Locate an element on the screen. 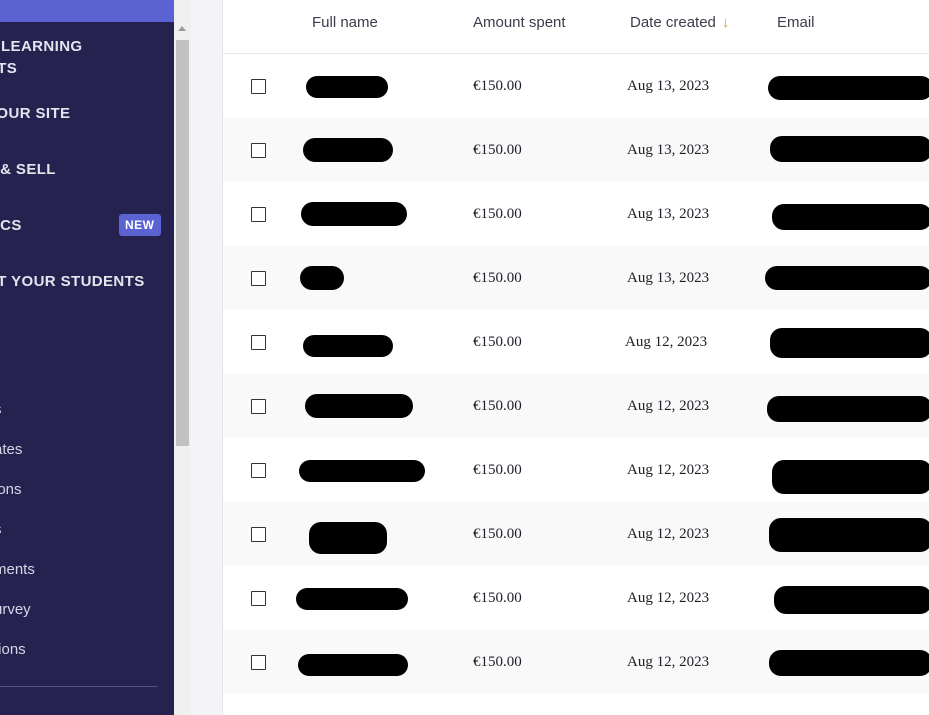 The width and height of the screenshot is (929, 715). sidebar-scrollbar is located at coordinates (182, 357).